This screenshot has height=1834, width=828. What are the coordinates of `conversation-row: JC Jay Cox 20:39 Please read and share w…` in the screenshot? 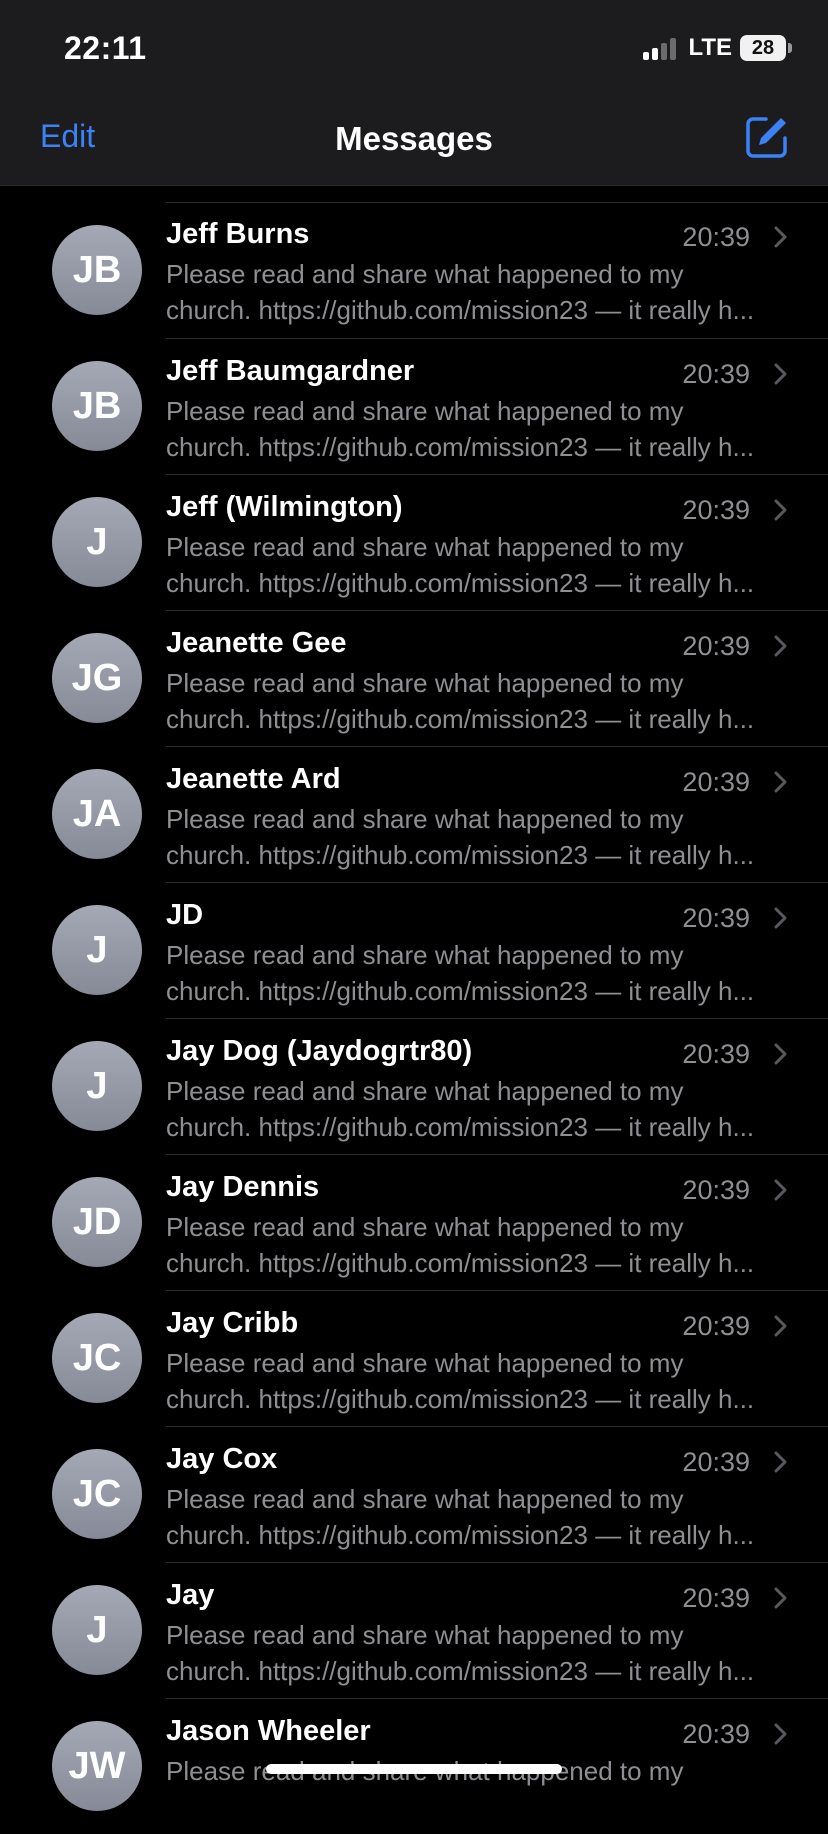 It's located at (414, 1494).